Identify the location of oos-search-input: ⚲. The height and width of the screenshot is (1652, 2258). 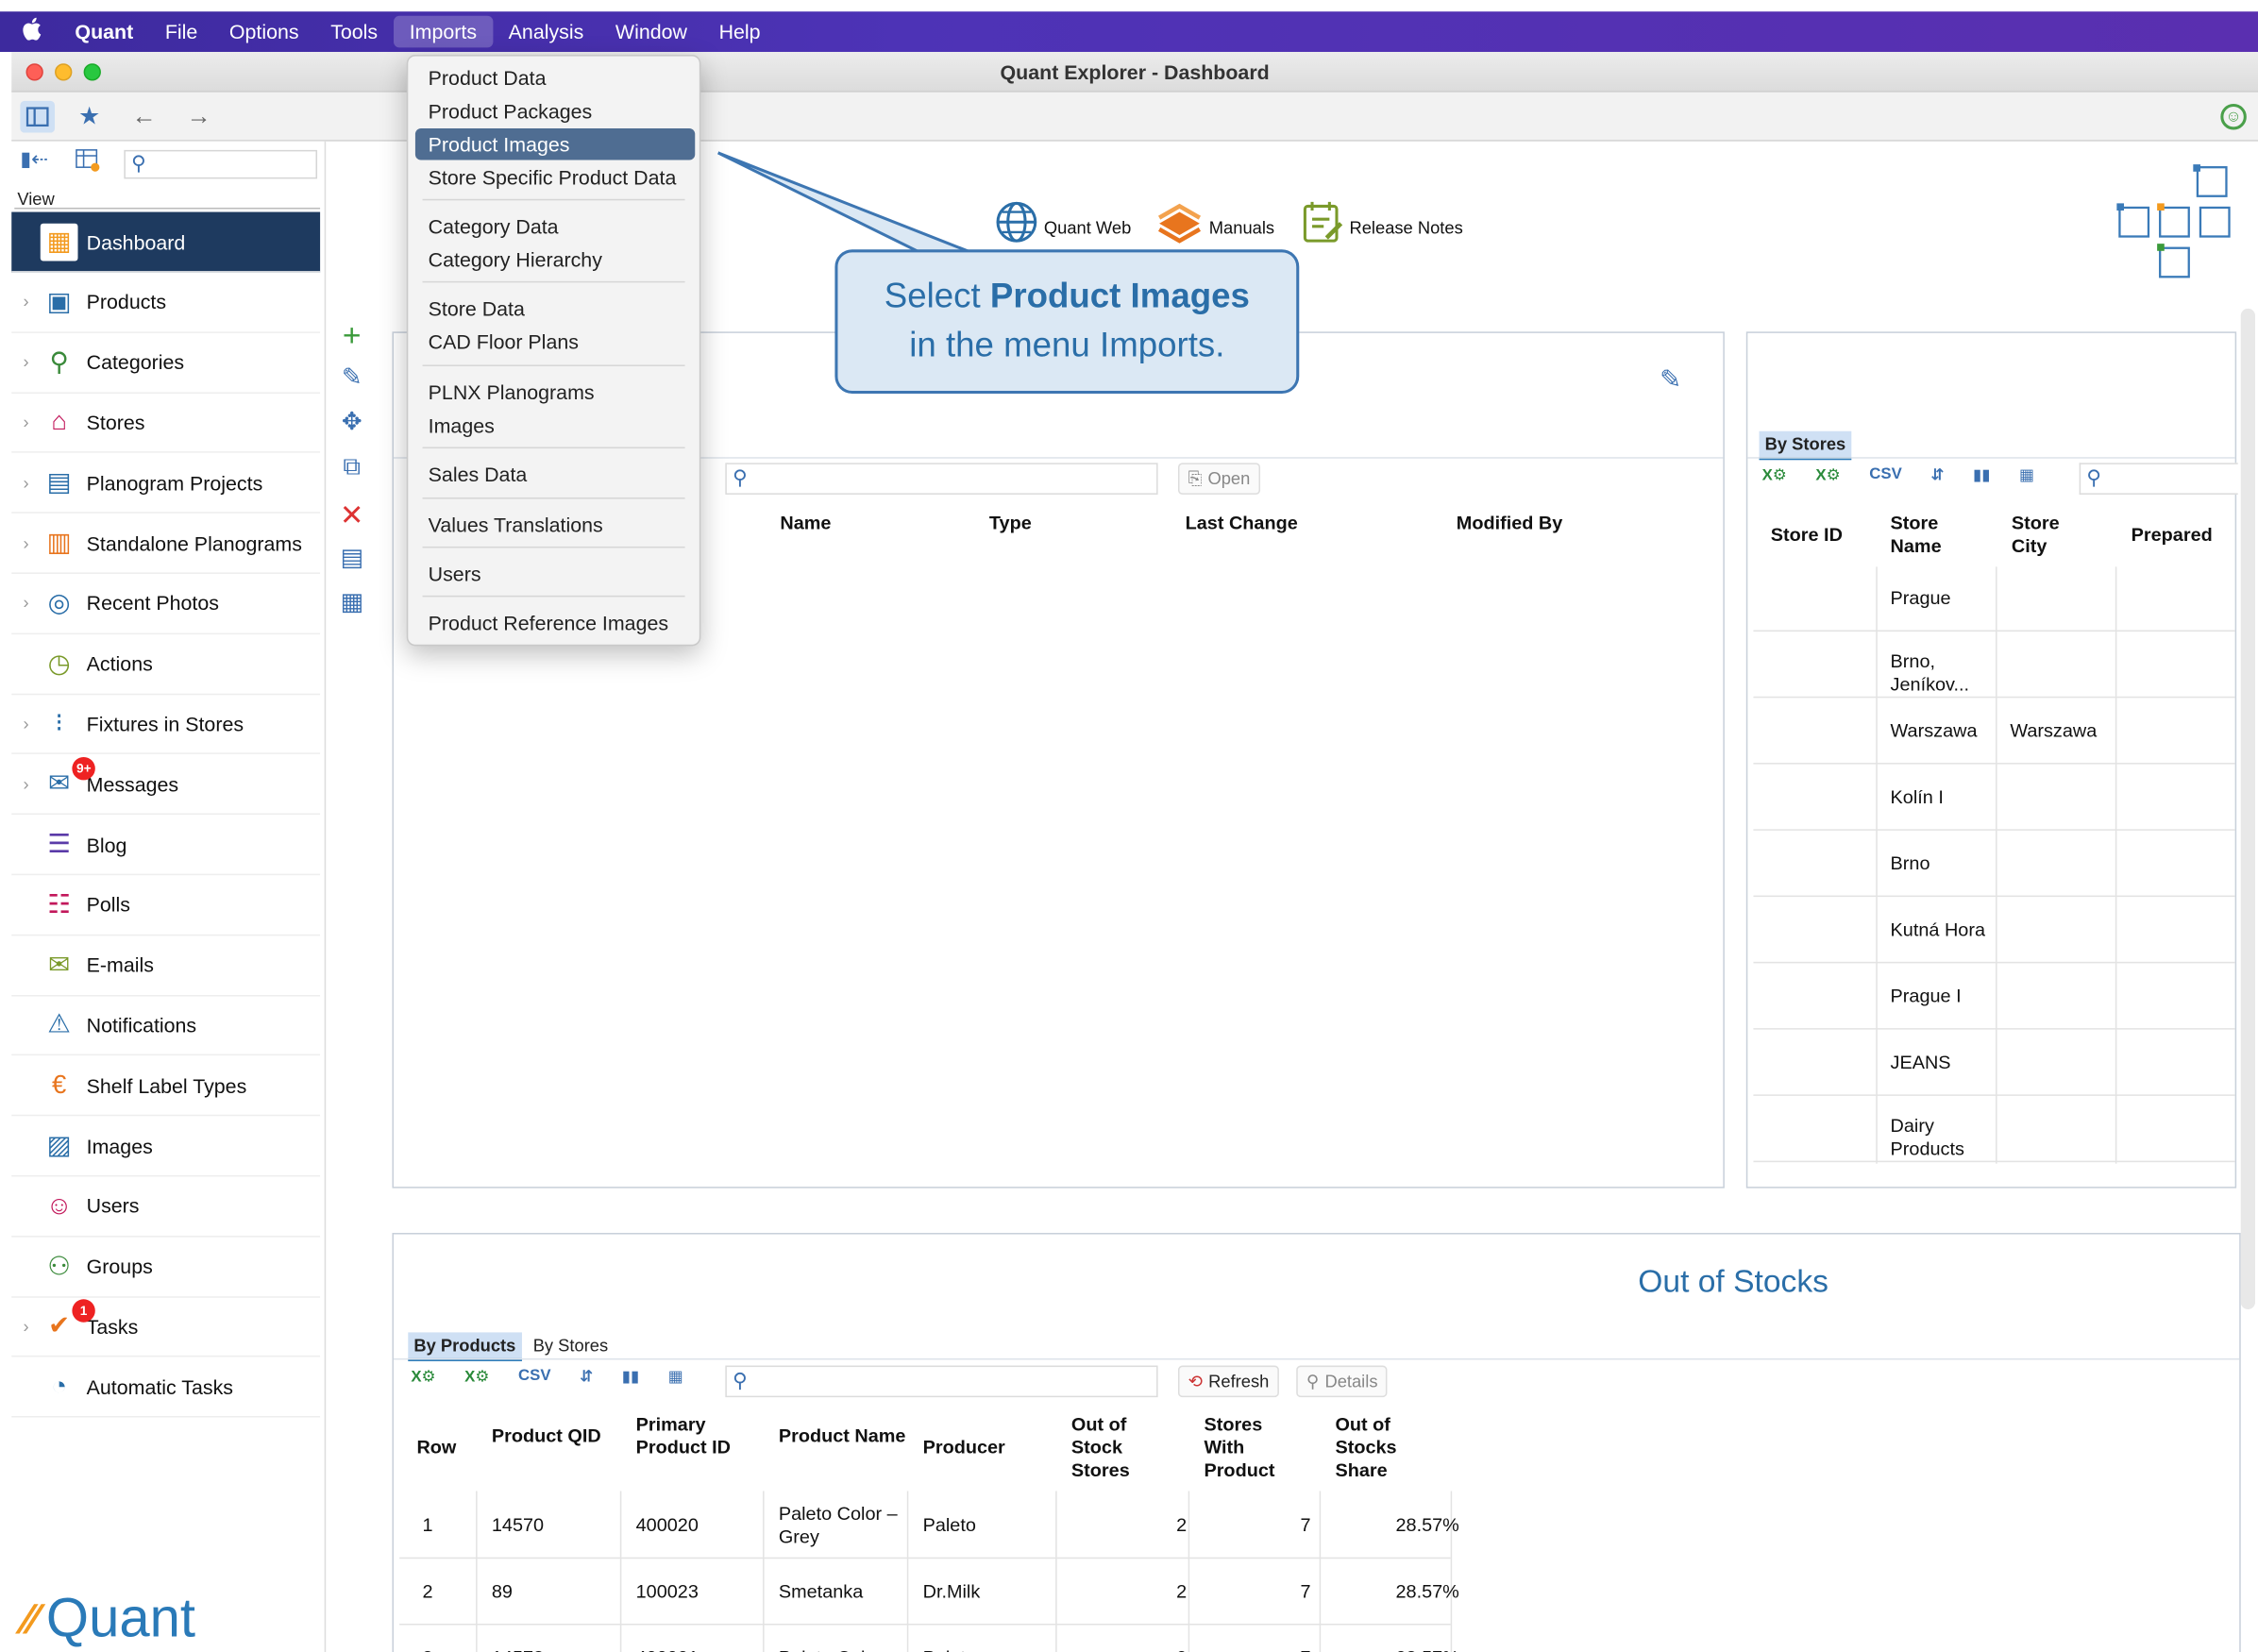
(941, 1381).